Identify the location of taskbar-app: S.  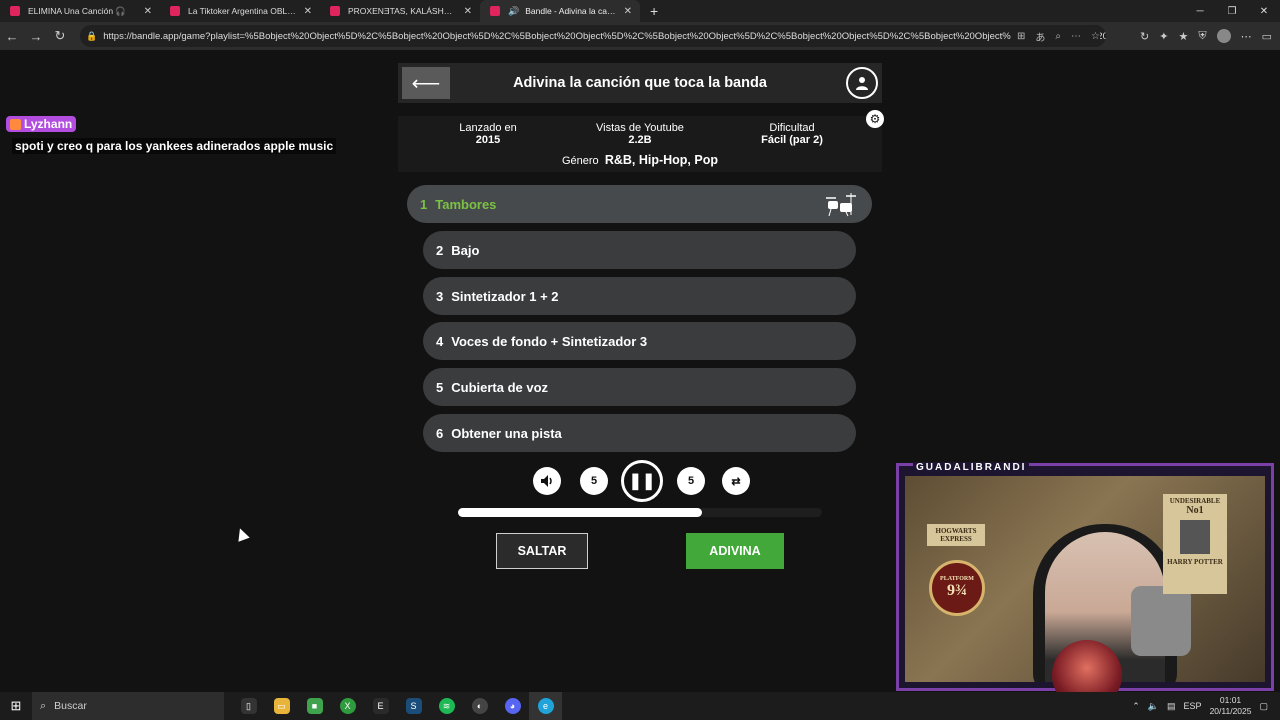
(413, 706).